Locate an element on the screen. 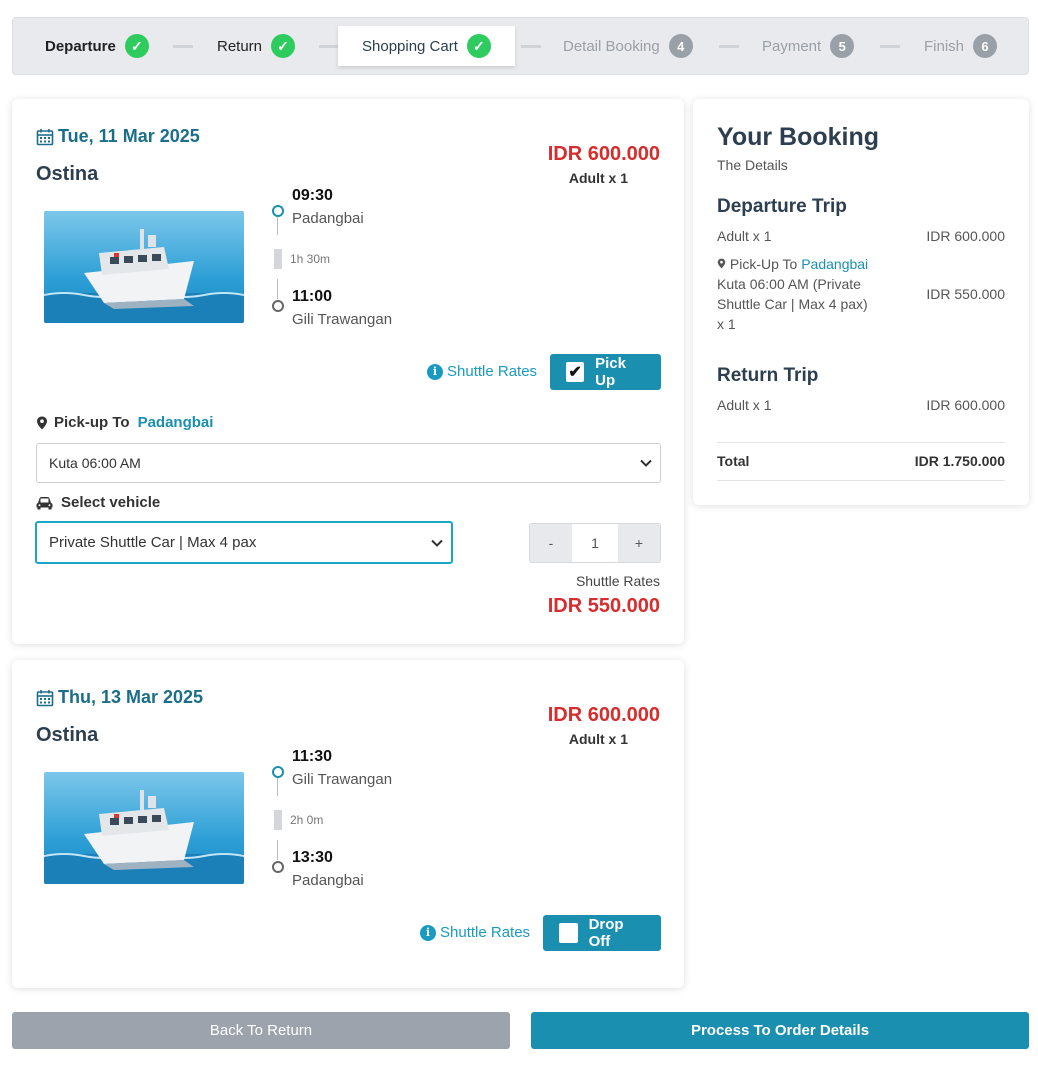 The height and width of the screenshot is (1069, 1038). arrive-place: Padangbai is located at coordinates (328, 880).